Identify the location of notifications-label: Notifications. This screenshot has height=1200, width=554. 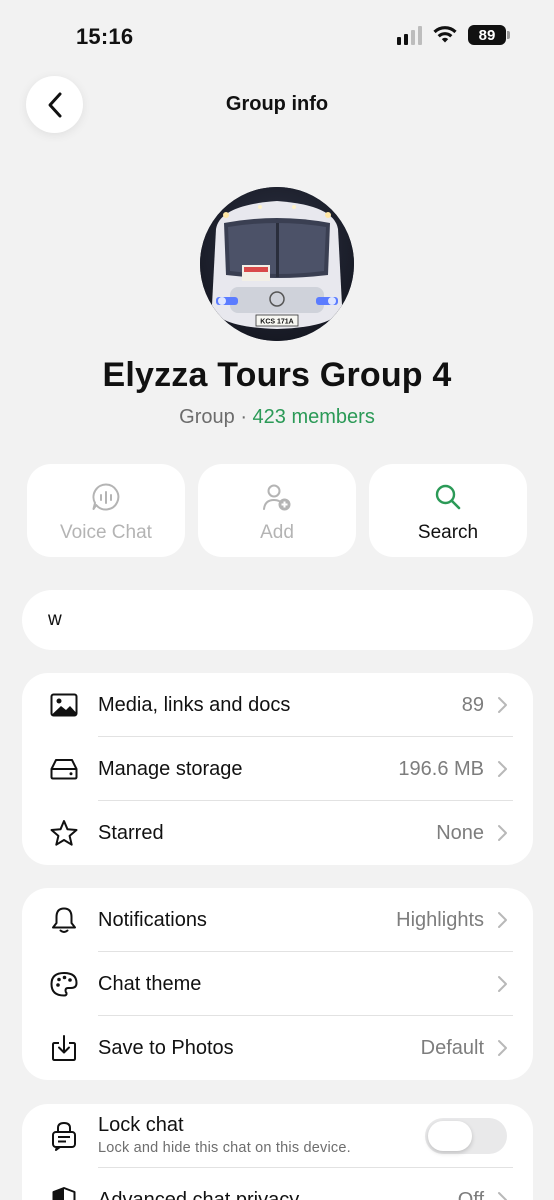
(152, 919).